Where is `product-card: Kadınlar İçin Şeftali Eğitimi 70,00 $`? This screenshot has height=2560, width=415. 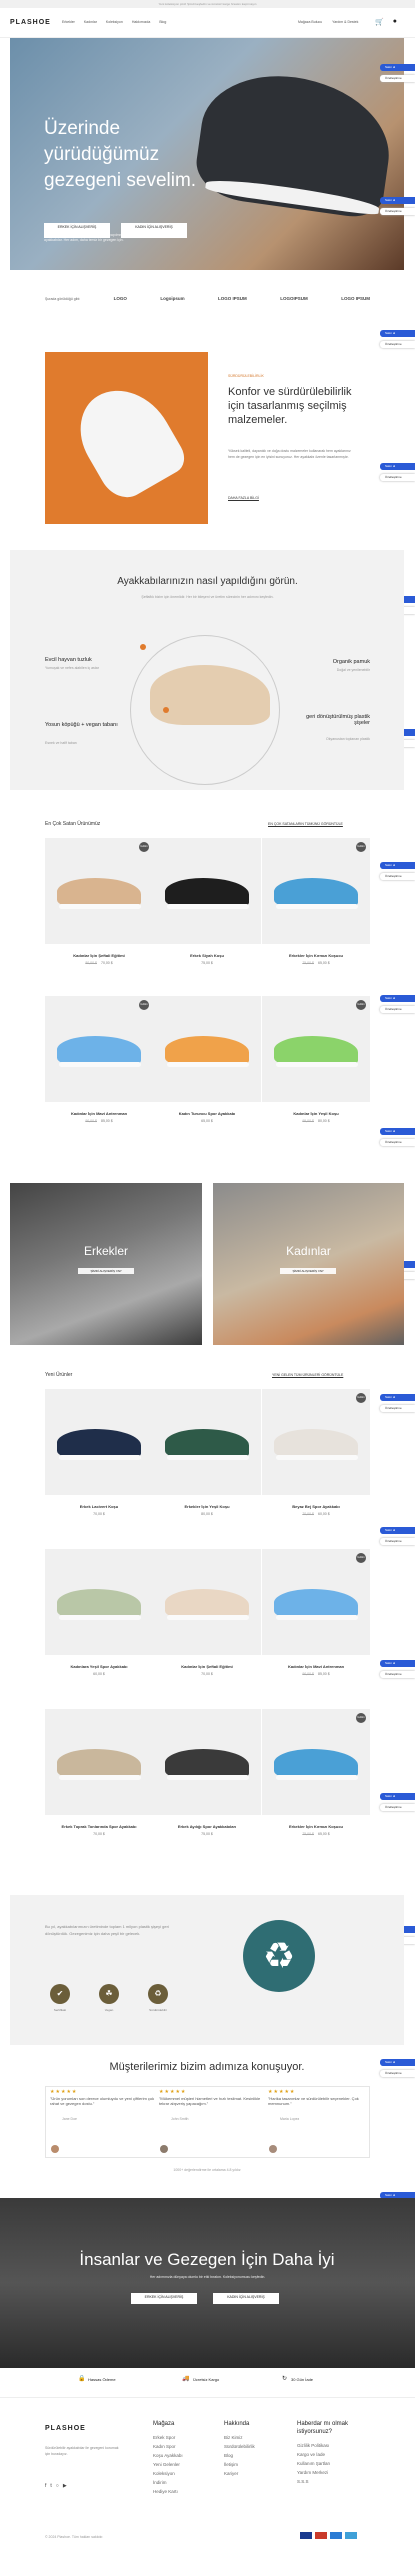 product-card: Kadınlar İçin Şeftali Eğitimi 70,00 $ is located at coordinates (207, 1616).